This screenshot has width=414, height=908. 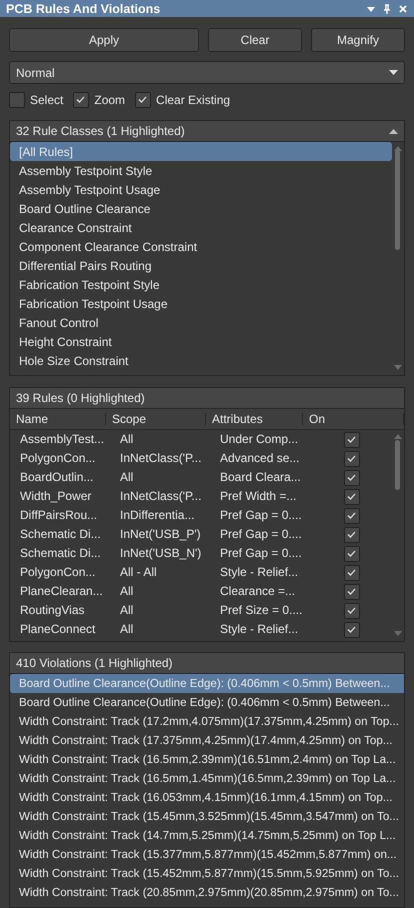 I want to click on panel-header: 39 Rules (0 Highlighted), so click(x=81, y=398).